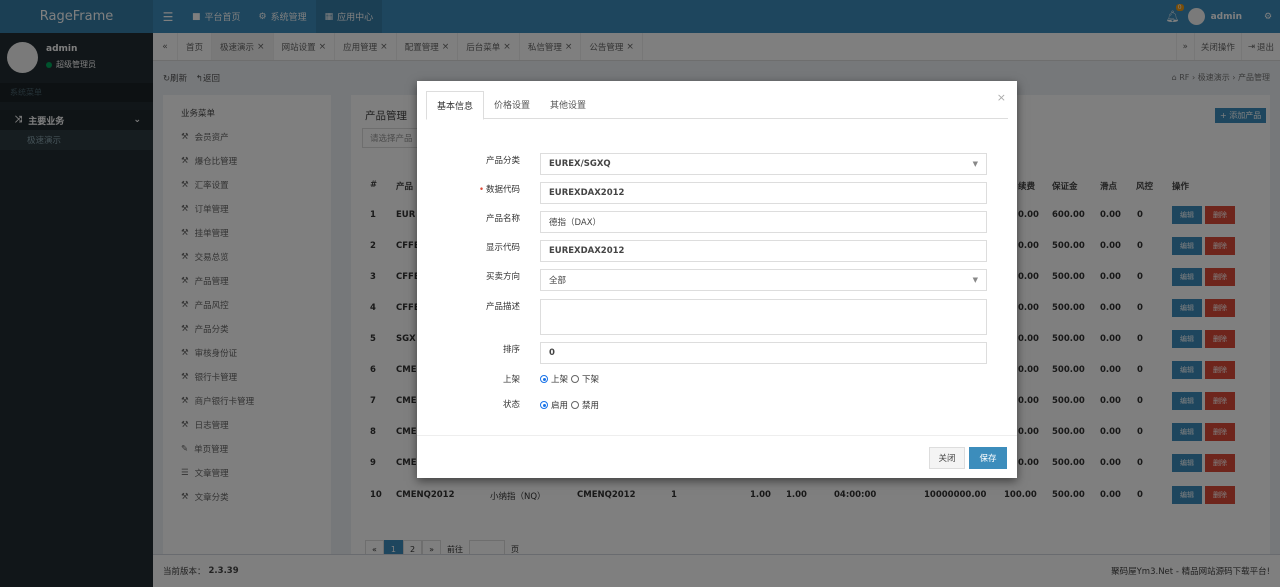  I want to click on listed-label: 上架, so click(511, 380).